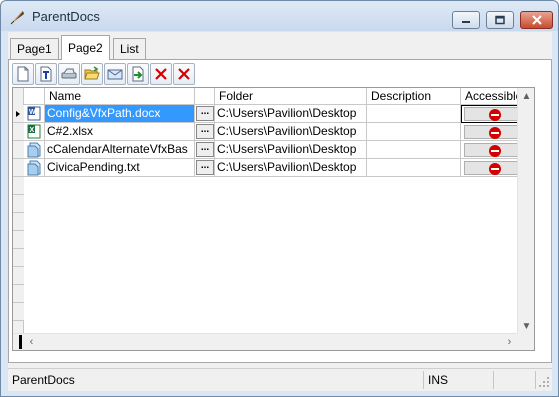 This screenshot has width=559, height=397. Describe the element at coordinates (18, 114) in the screenshot. I see `current-row-indicator` at that location.